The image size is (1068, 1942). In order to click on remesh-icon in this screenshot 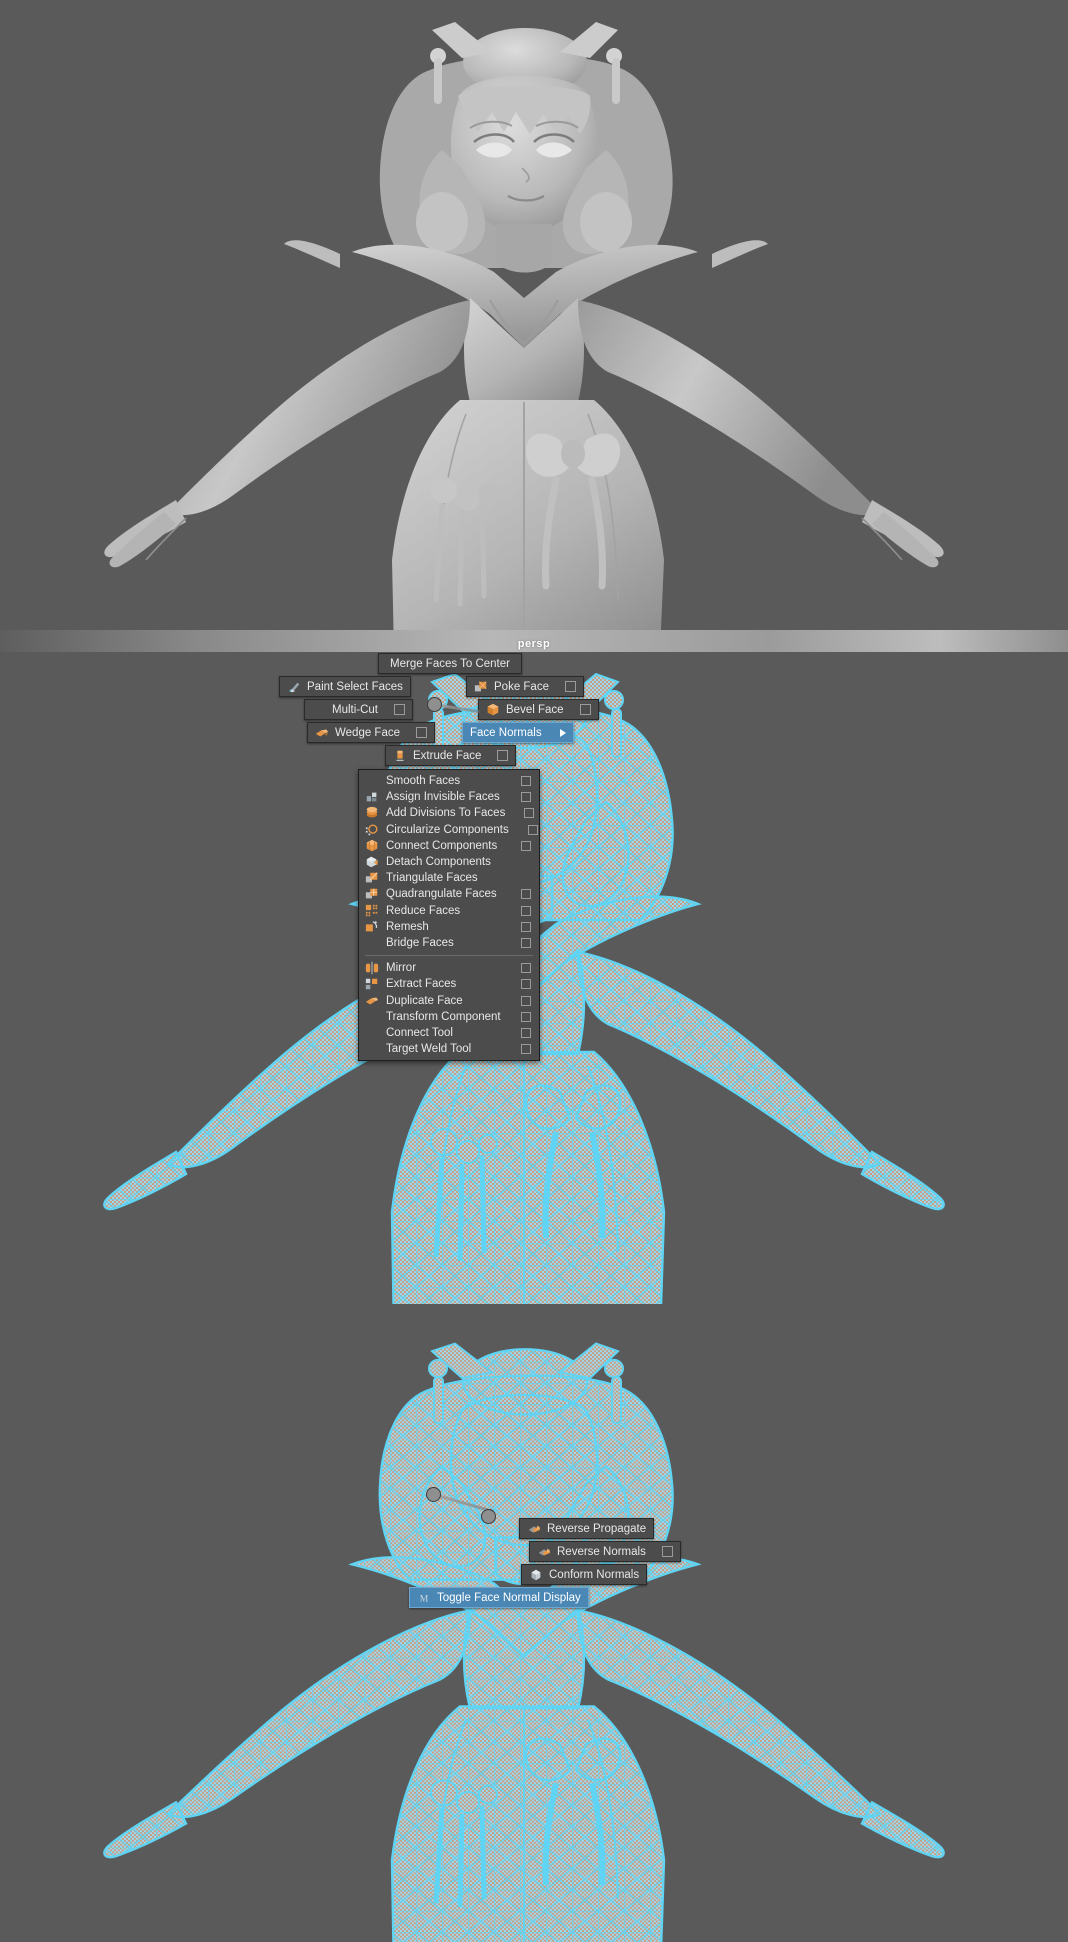, I will do `click(371, 926)`.